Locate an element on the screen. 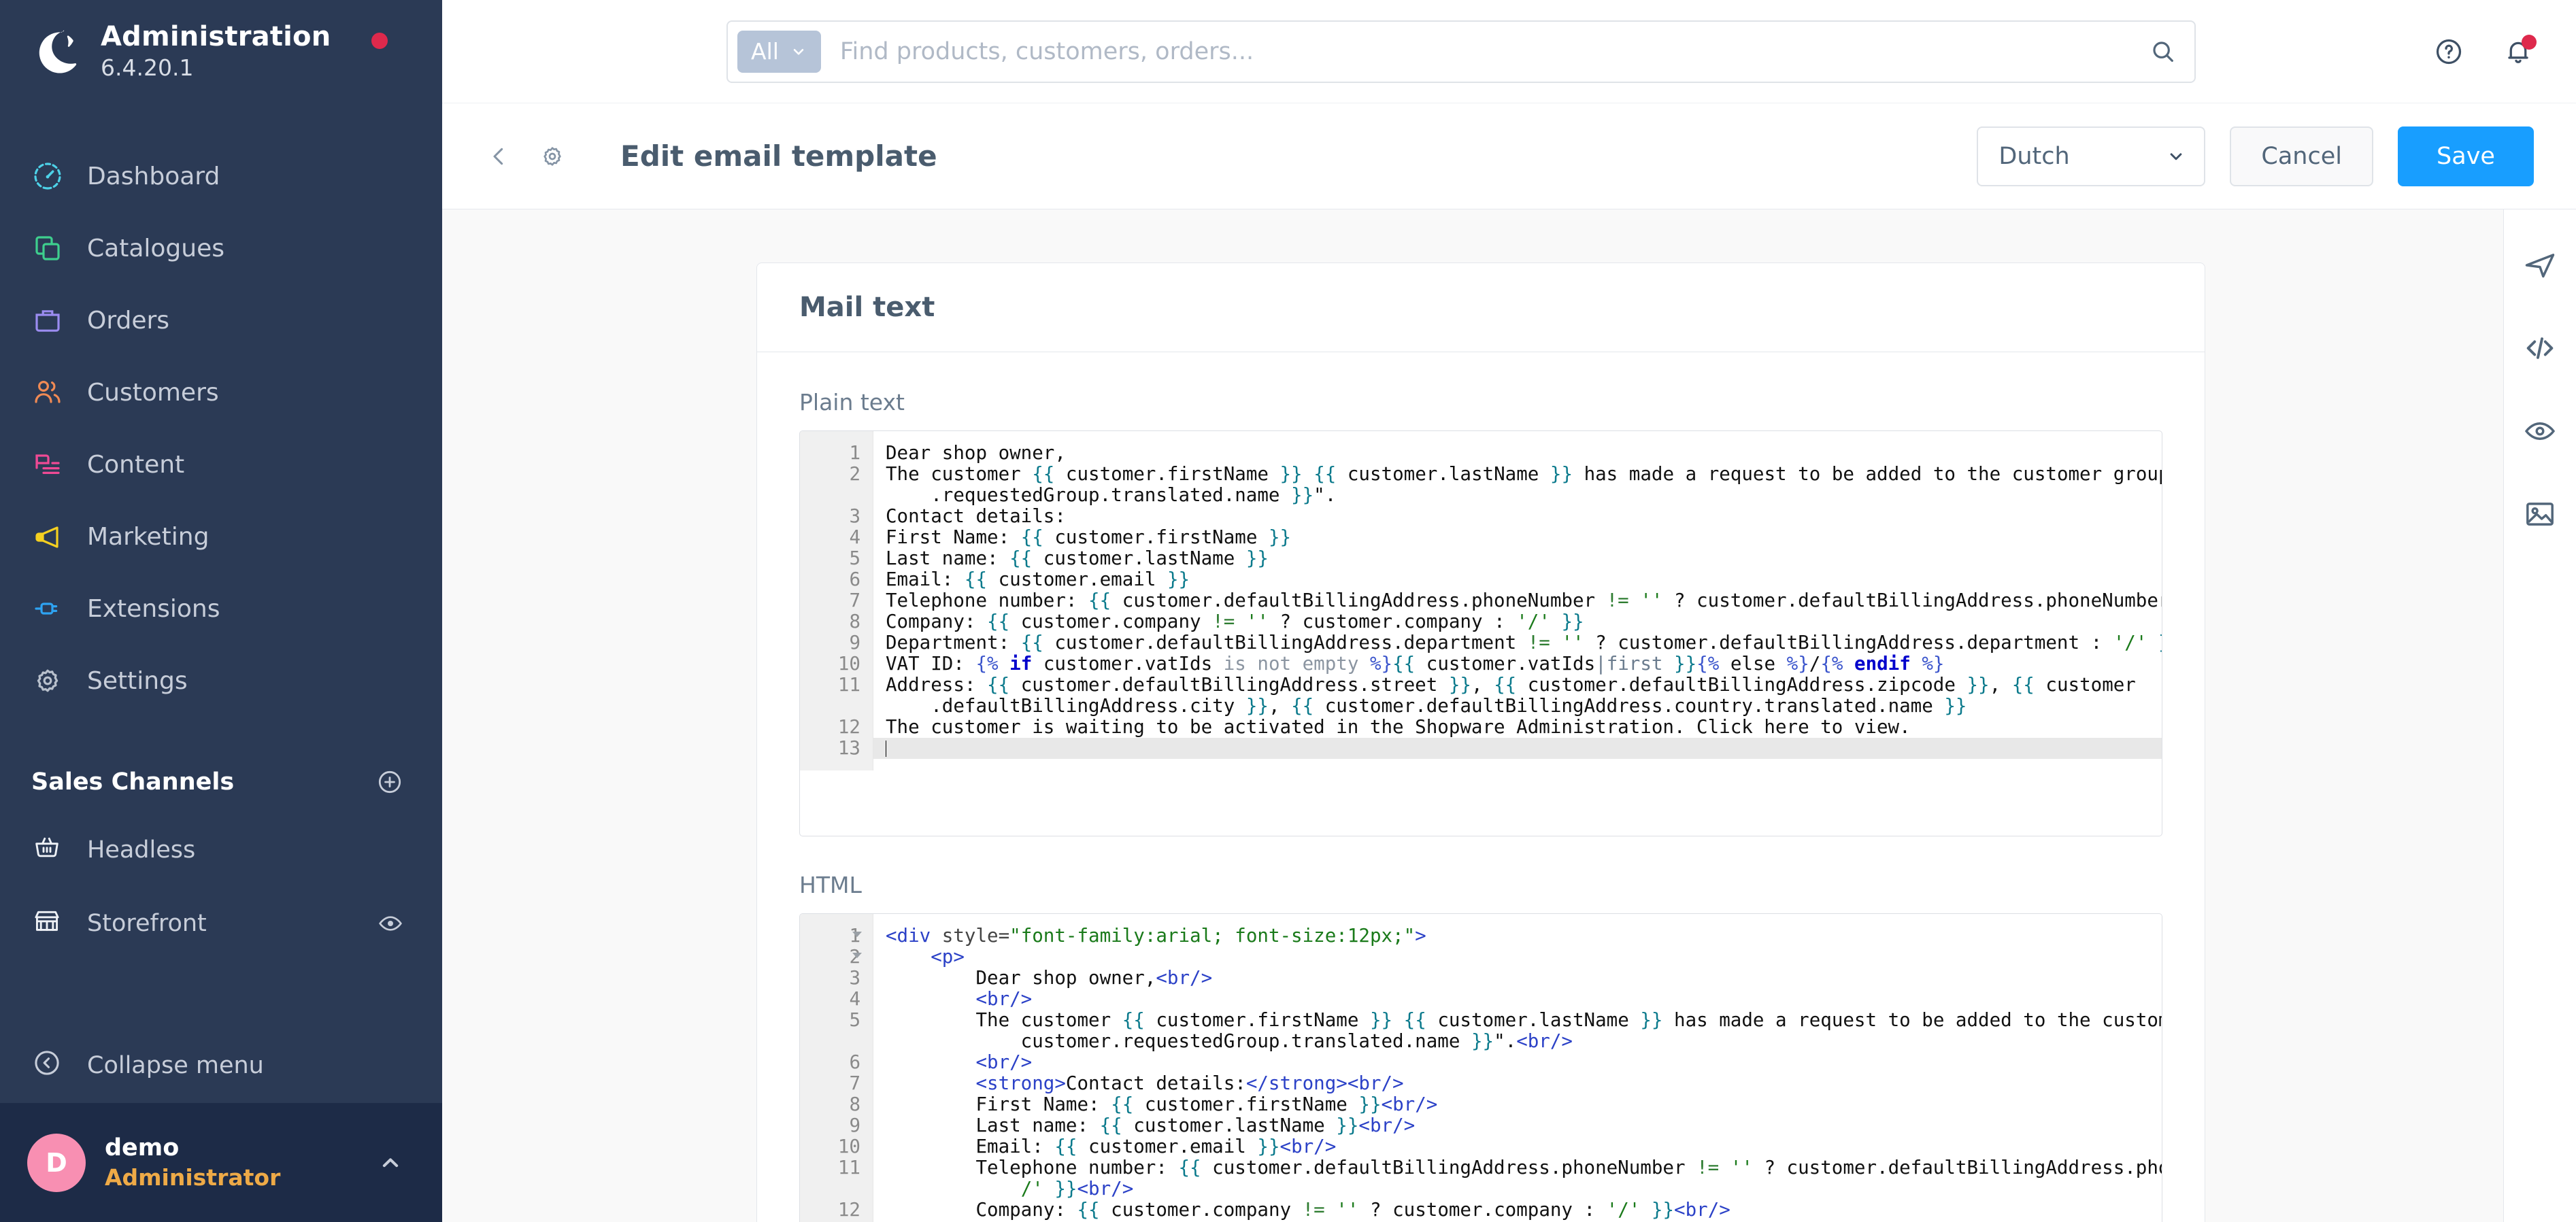 The width and height of the screenshot is (2576, 1222). sidebar-item-extensions: Extensions is located at coordinates (221, 609).